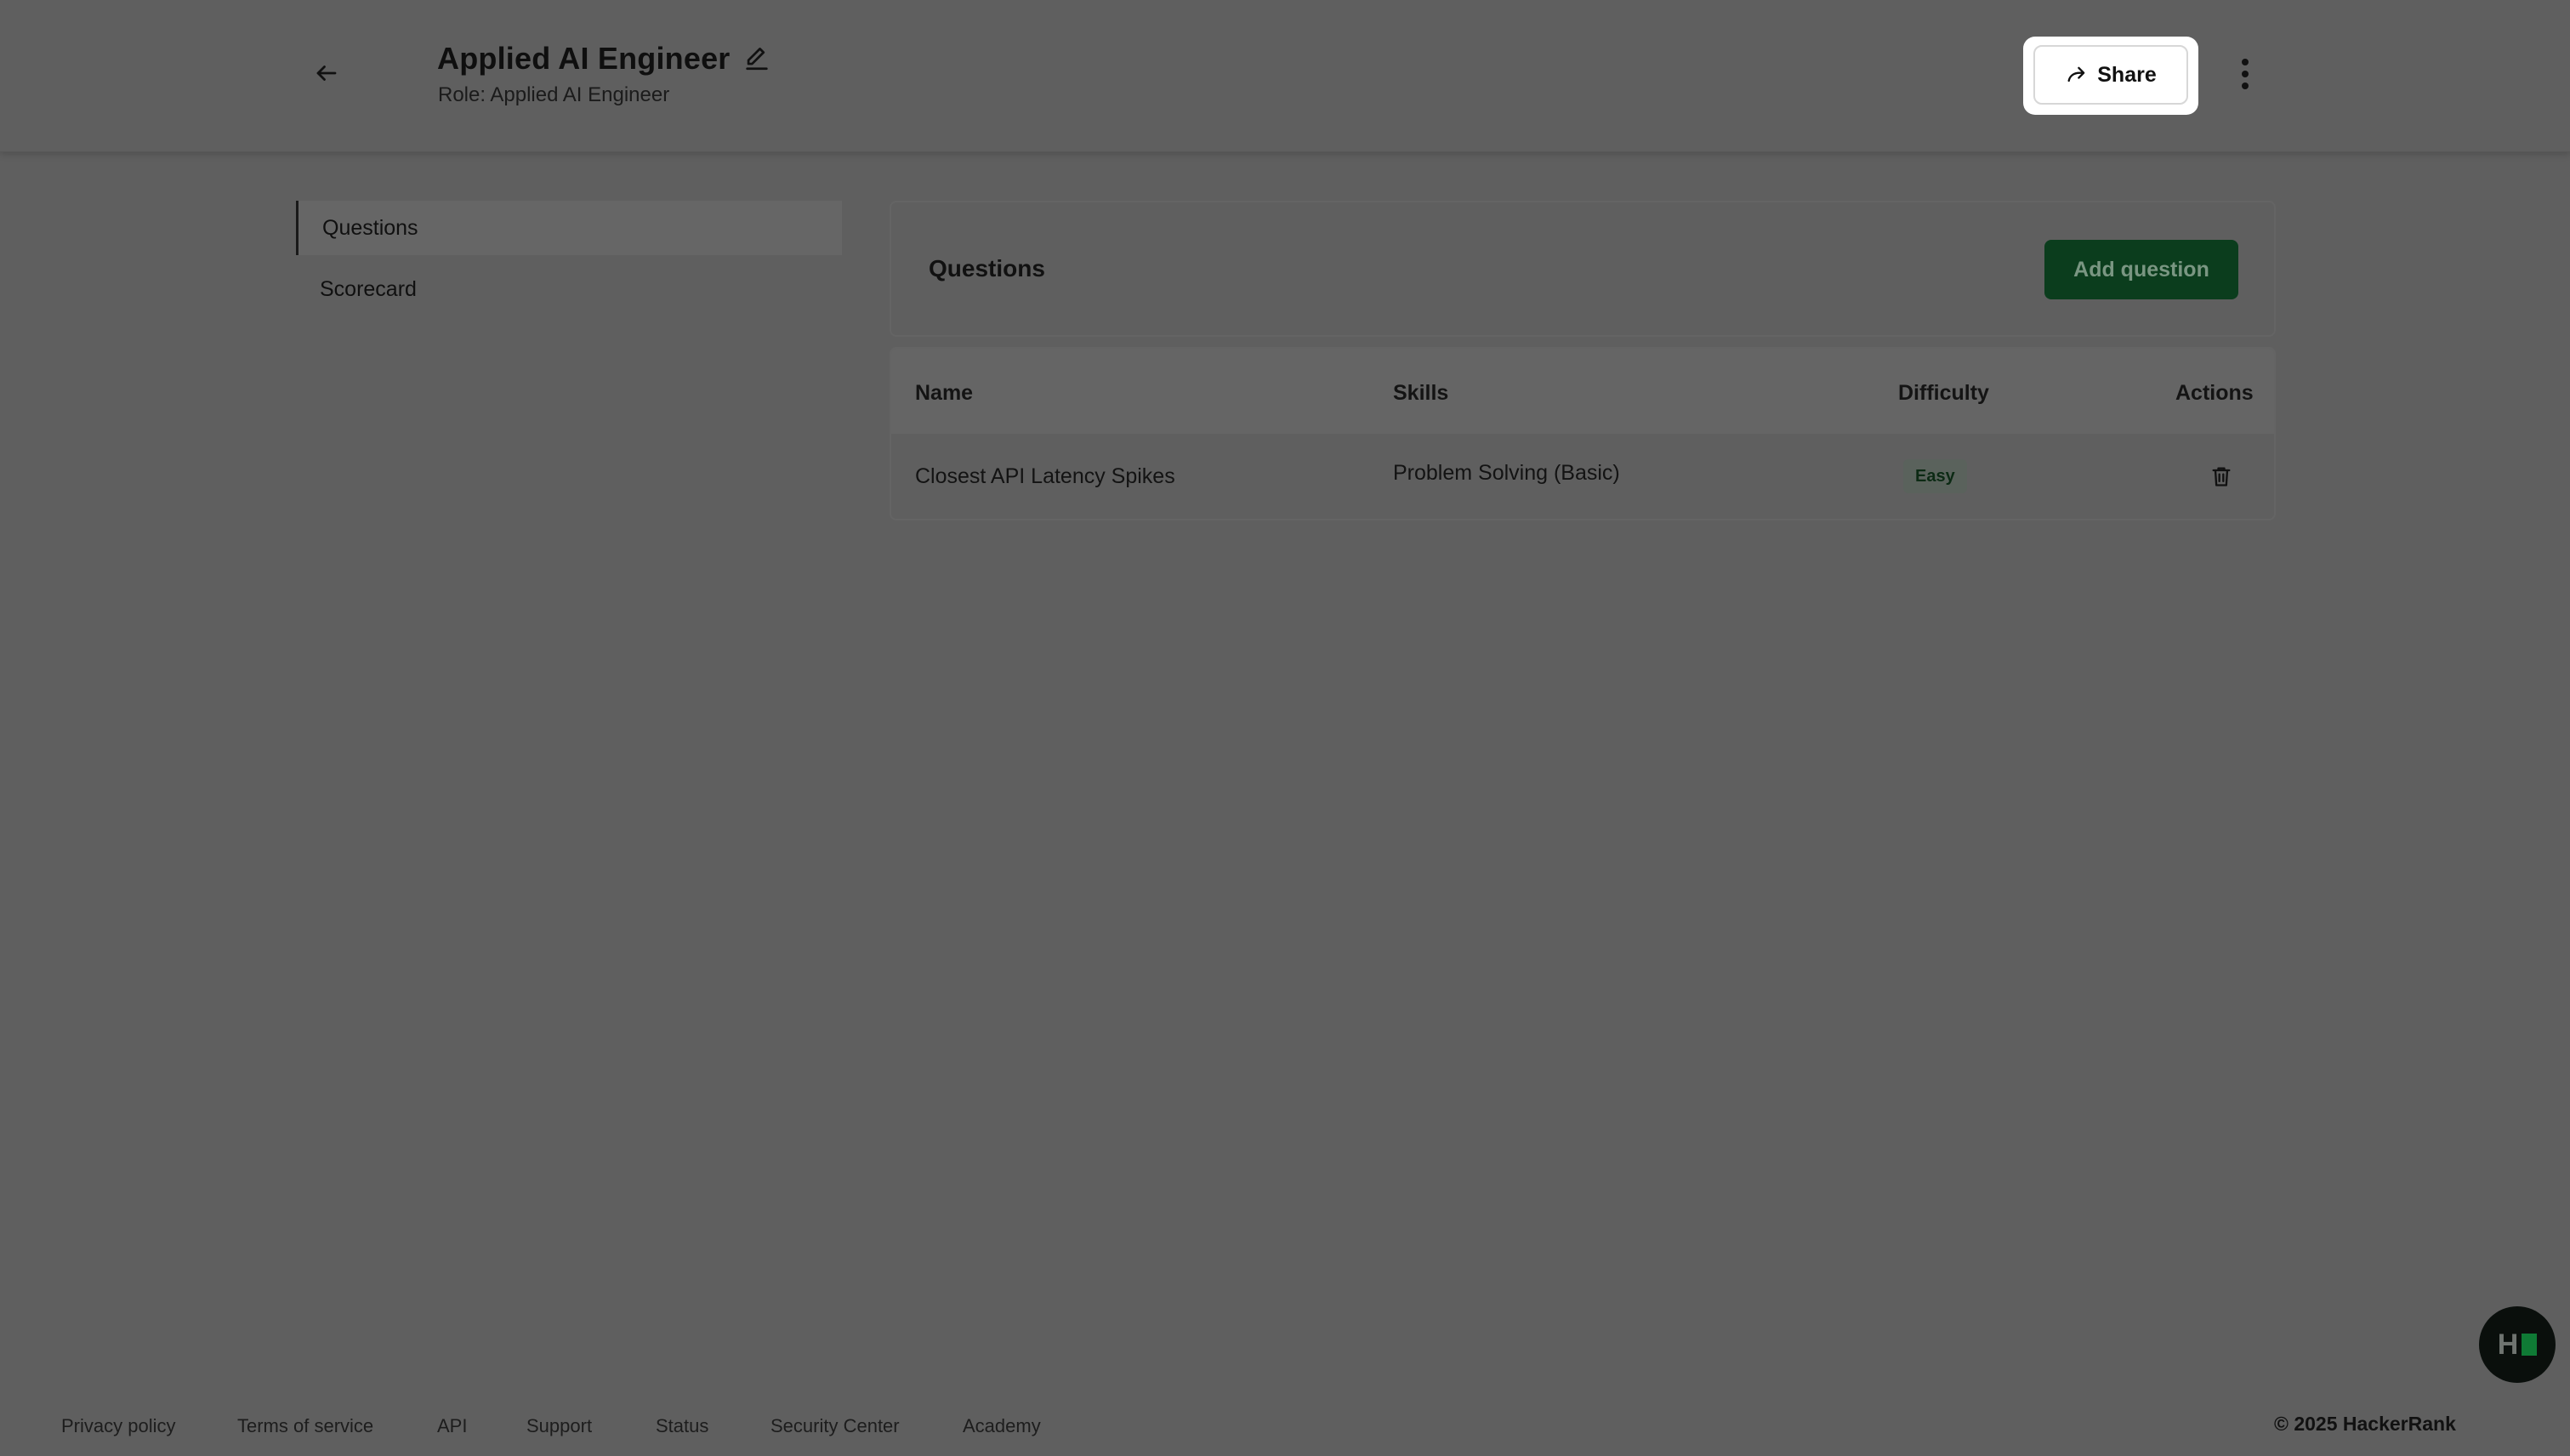 This screenshot has height=1456, width=2570. Describe the element at coordinates (118, 1426) in the screenshot. I see `footer-link-privacy: Privacy policy` at that location.